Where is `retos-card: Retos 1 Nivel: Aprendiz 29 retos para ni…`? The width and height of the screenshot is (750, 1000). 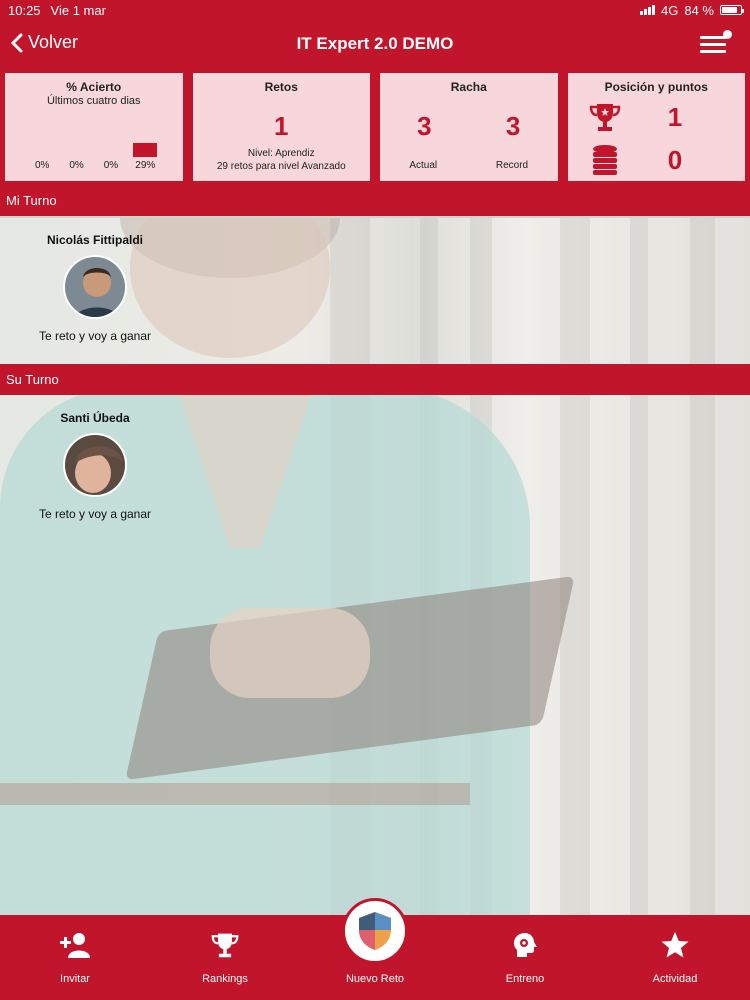 retos-card: Retos 1 Nivel: Aprendiz 29 retos para ni… is located at coordinates (281, 127).